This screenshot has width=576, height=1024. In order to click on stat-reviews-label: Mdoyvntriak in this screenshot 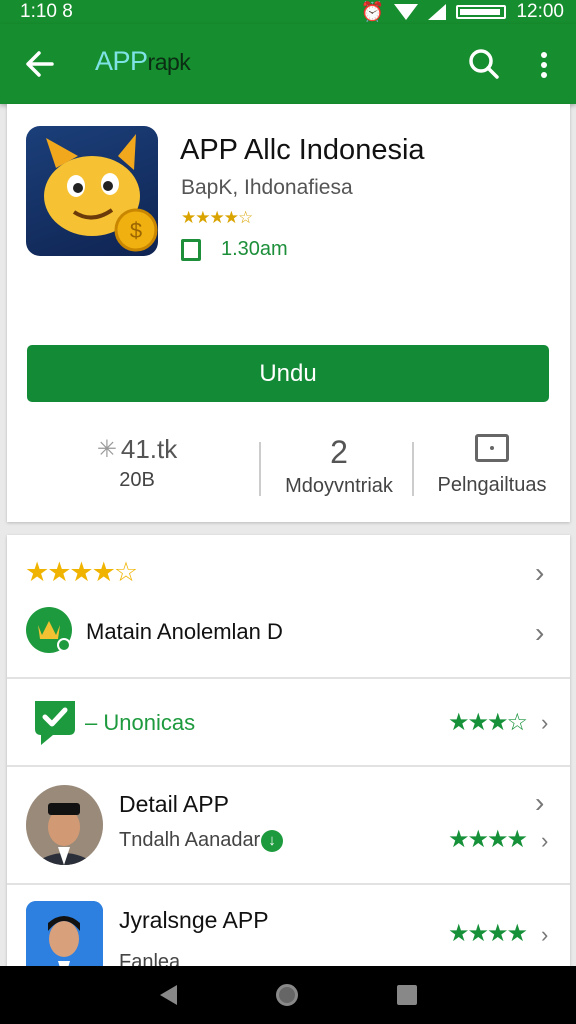, I will do `click(339, 486)`.